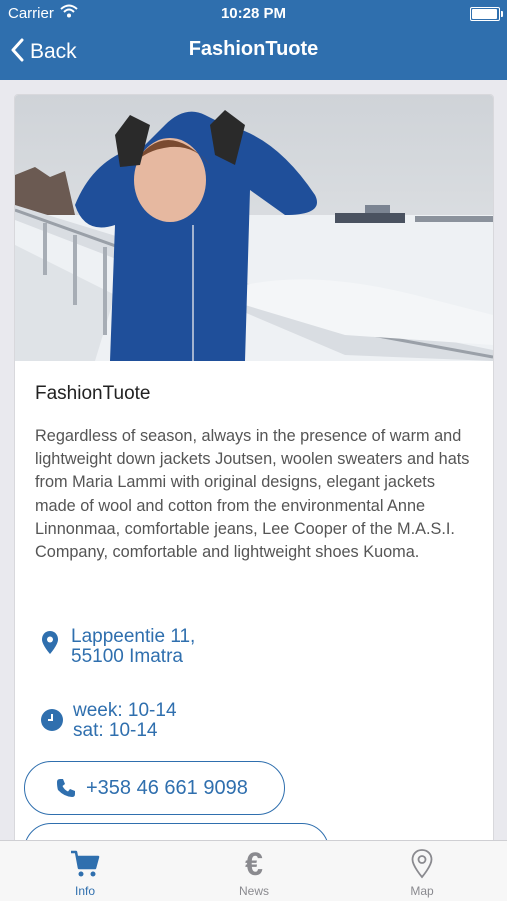  Describe the element at coordinates (133, 636) in the screenshot. I see `address-line-1: Lappeentie 11,` at that location.